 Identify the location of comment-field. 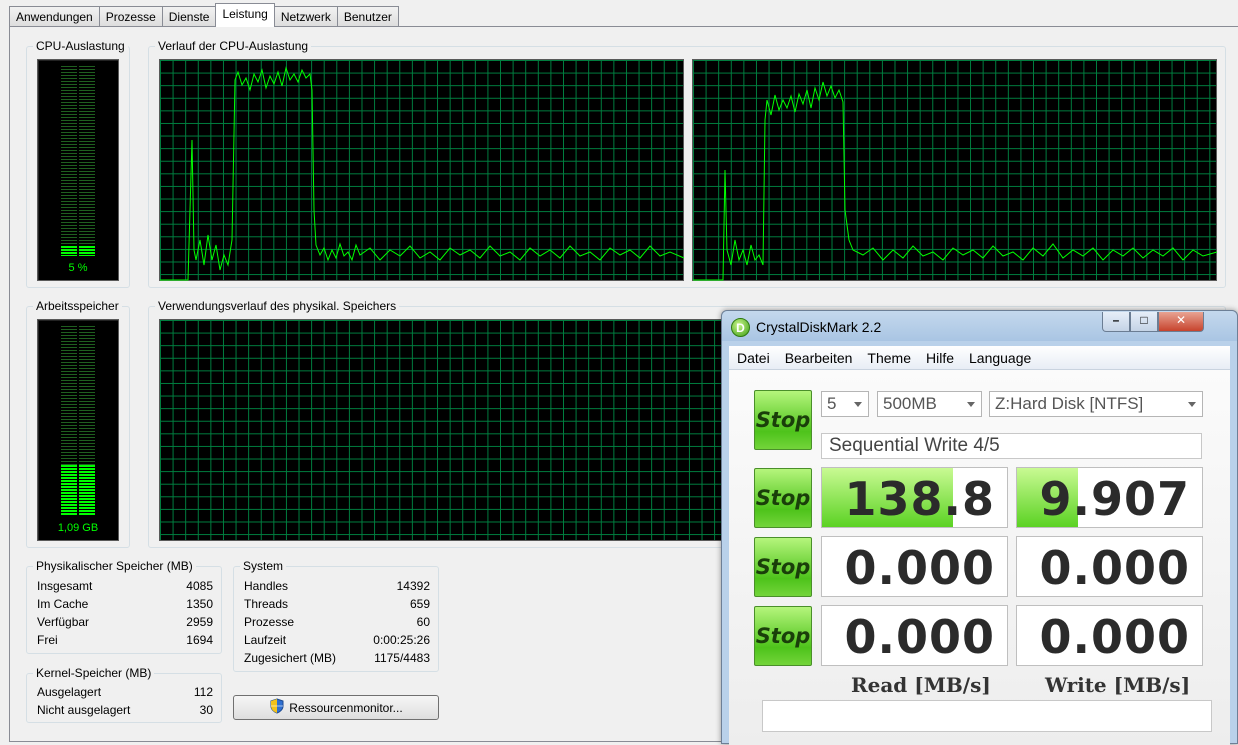
(987, 716).